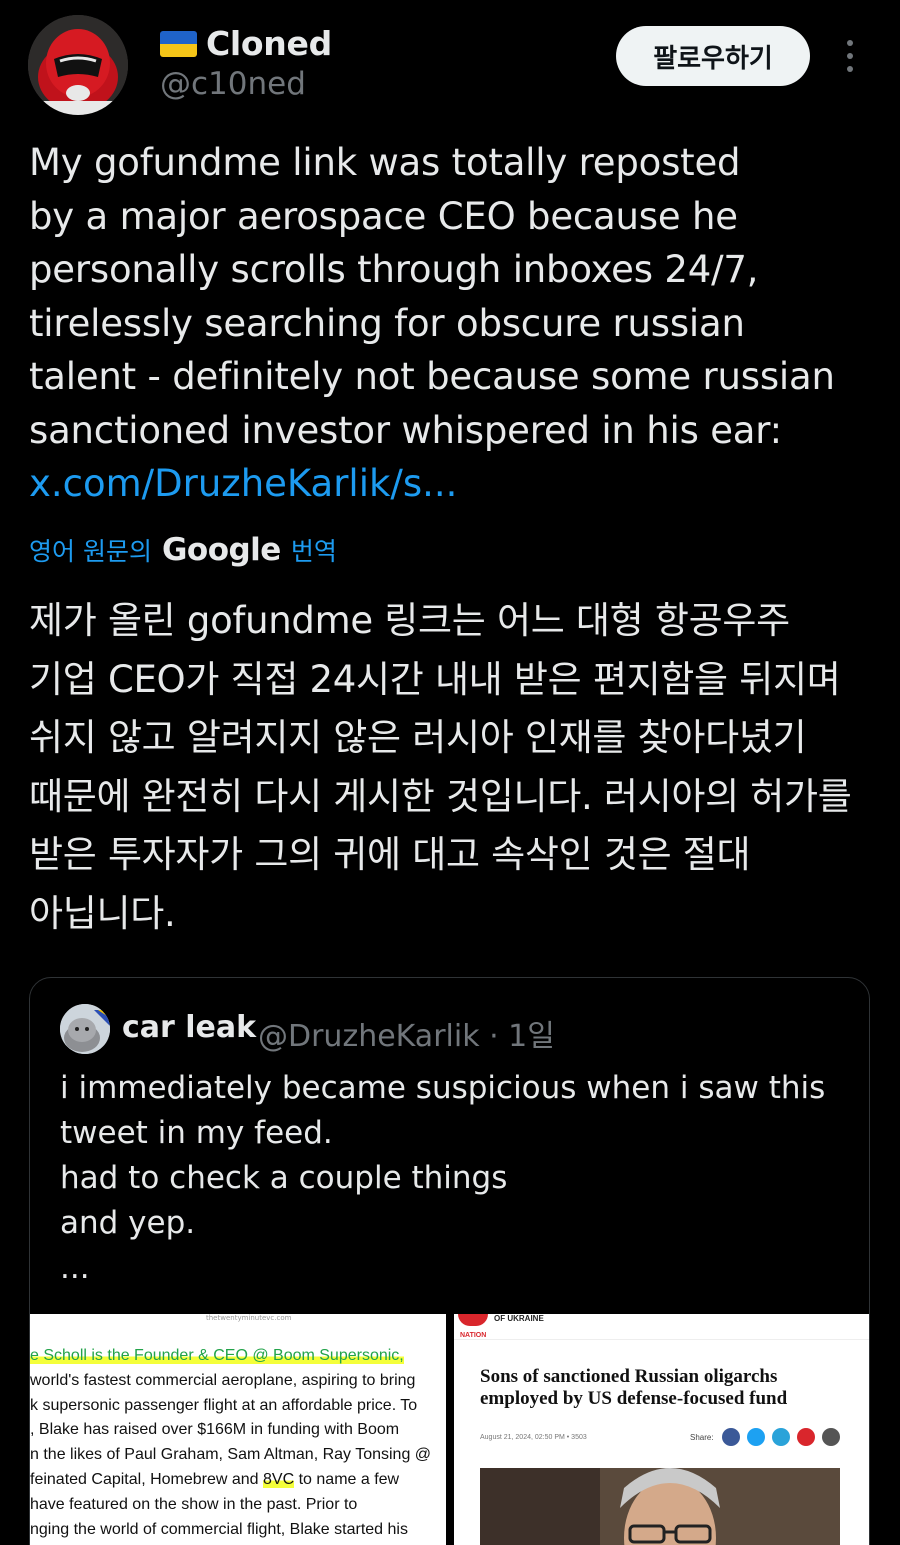 This screenshot has height=1545, width=900. I want to click on telegram-share-icon, so click(781, 1437).